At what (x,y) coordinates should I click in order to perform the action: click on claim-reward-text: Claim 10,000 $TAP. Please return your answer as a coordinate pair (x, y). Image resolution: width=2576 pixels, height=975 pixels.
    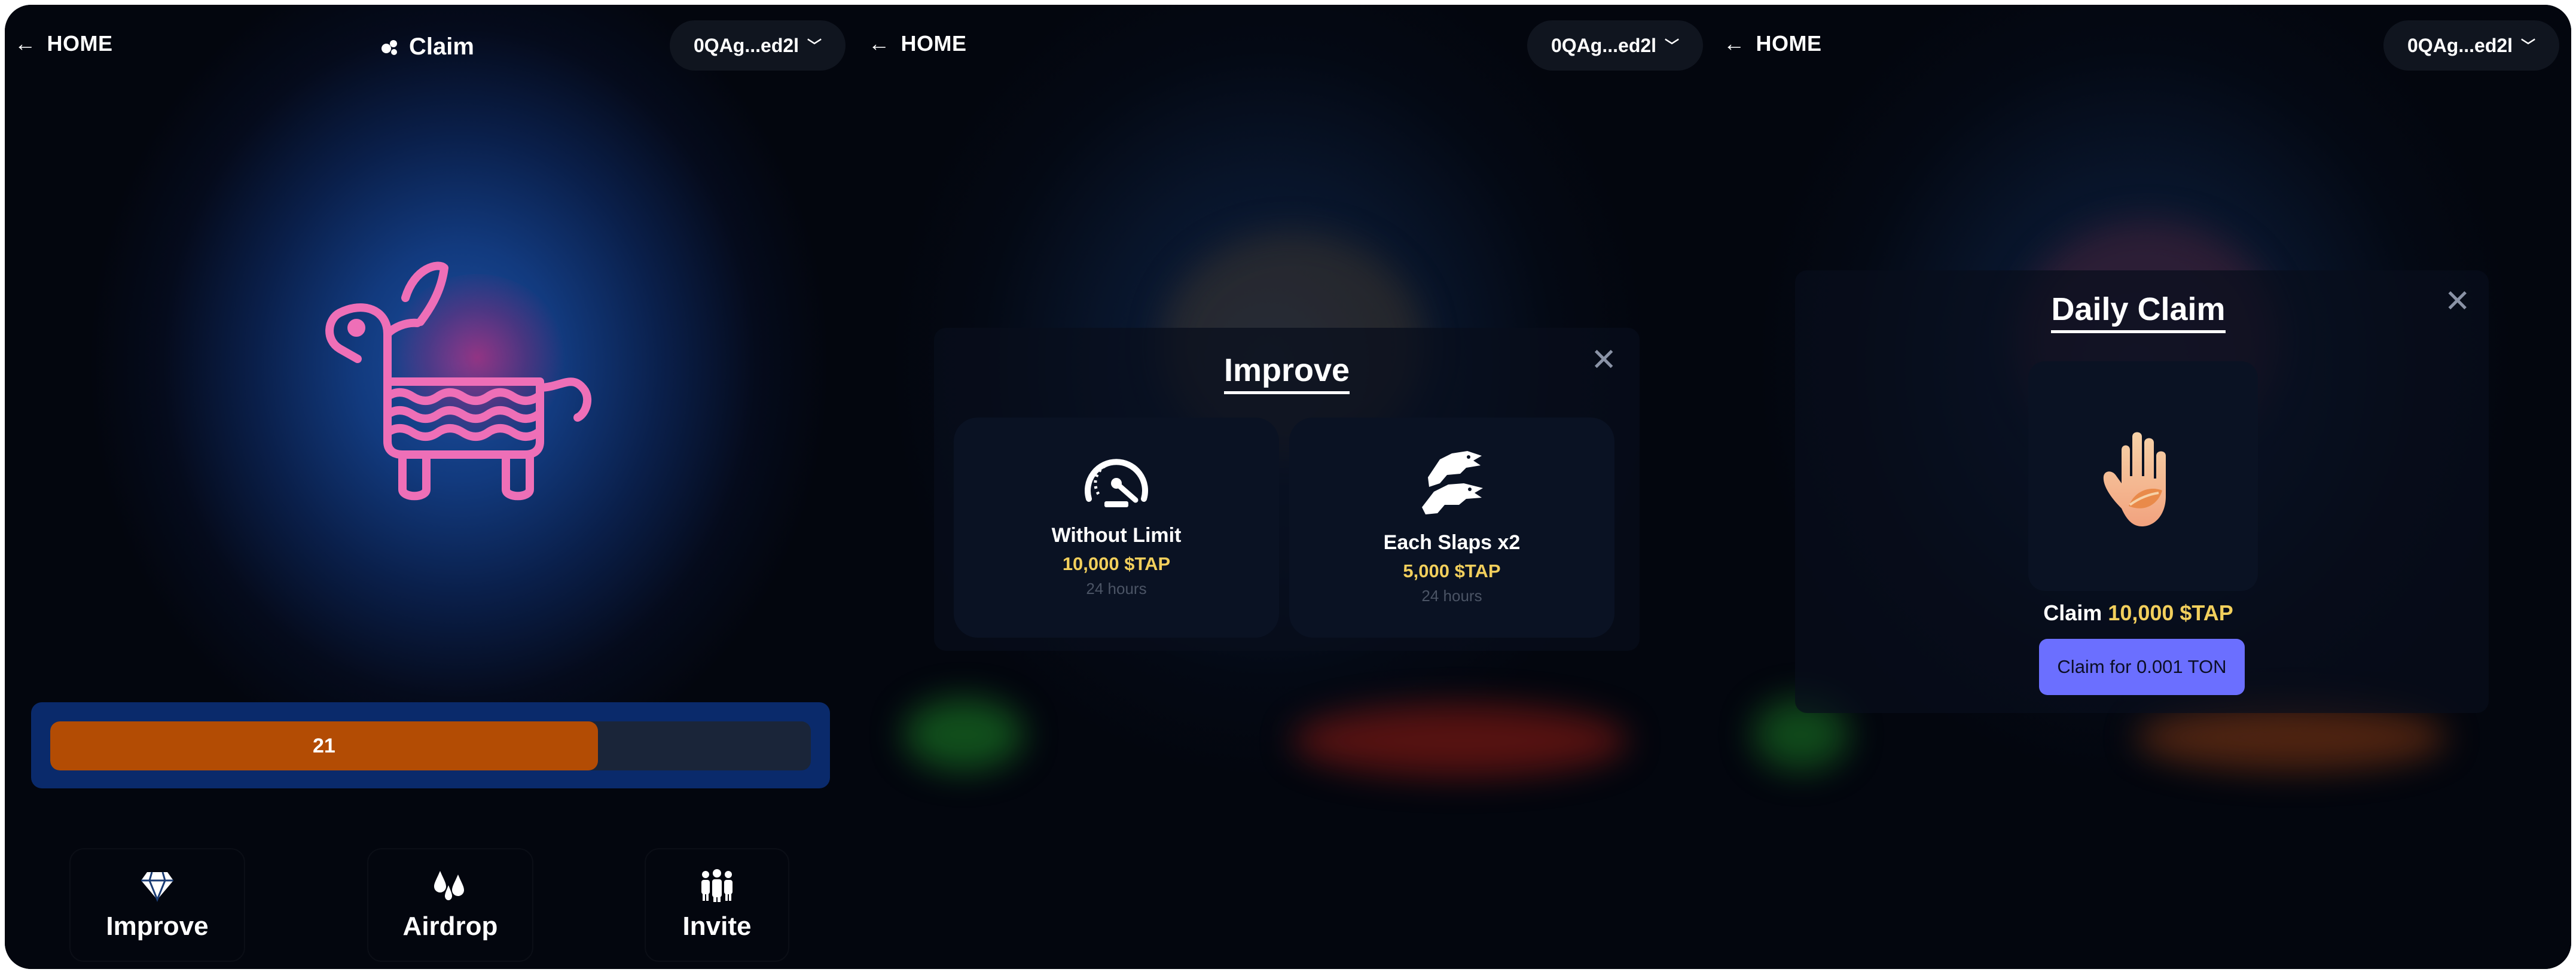
    Looking at the image, I should click on (2138, 613).